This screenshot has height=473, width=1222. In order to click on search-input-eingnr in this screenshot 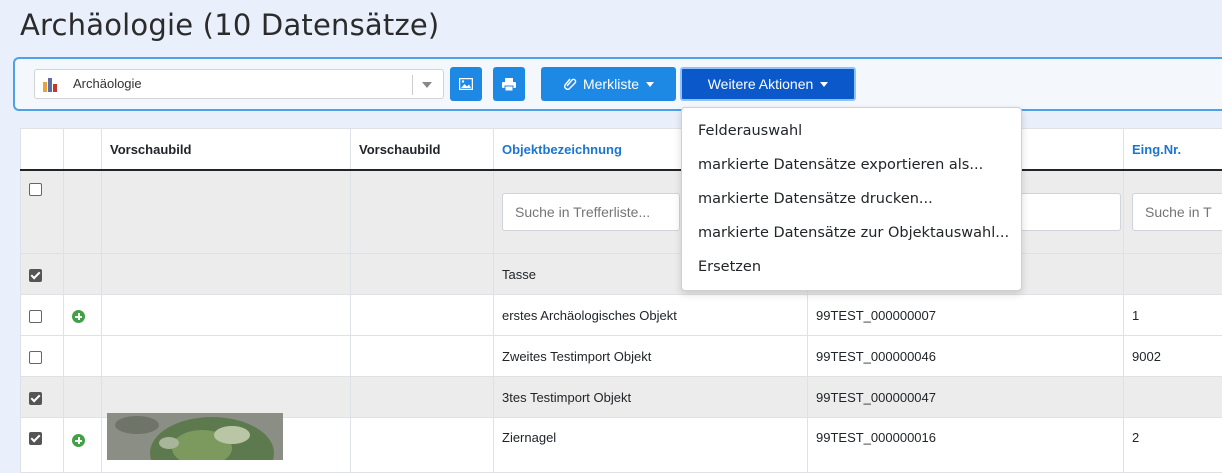, I will do `click(1177, 212)`.